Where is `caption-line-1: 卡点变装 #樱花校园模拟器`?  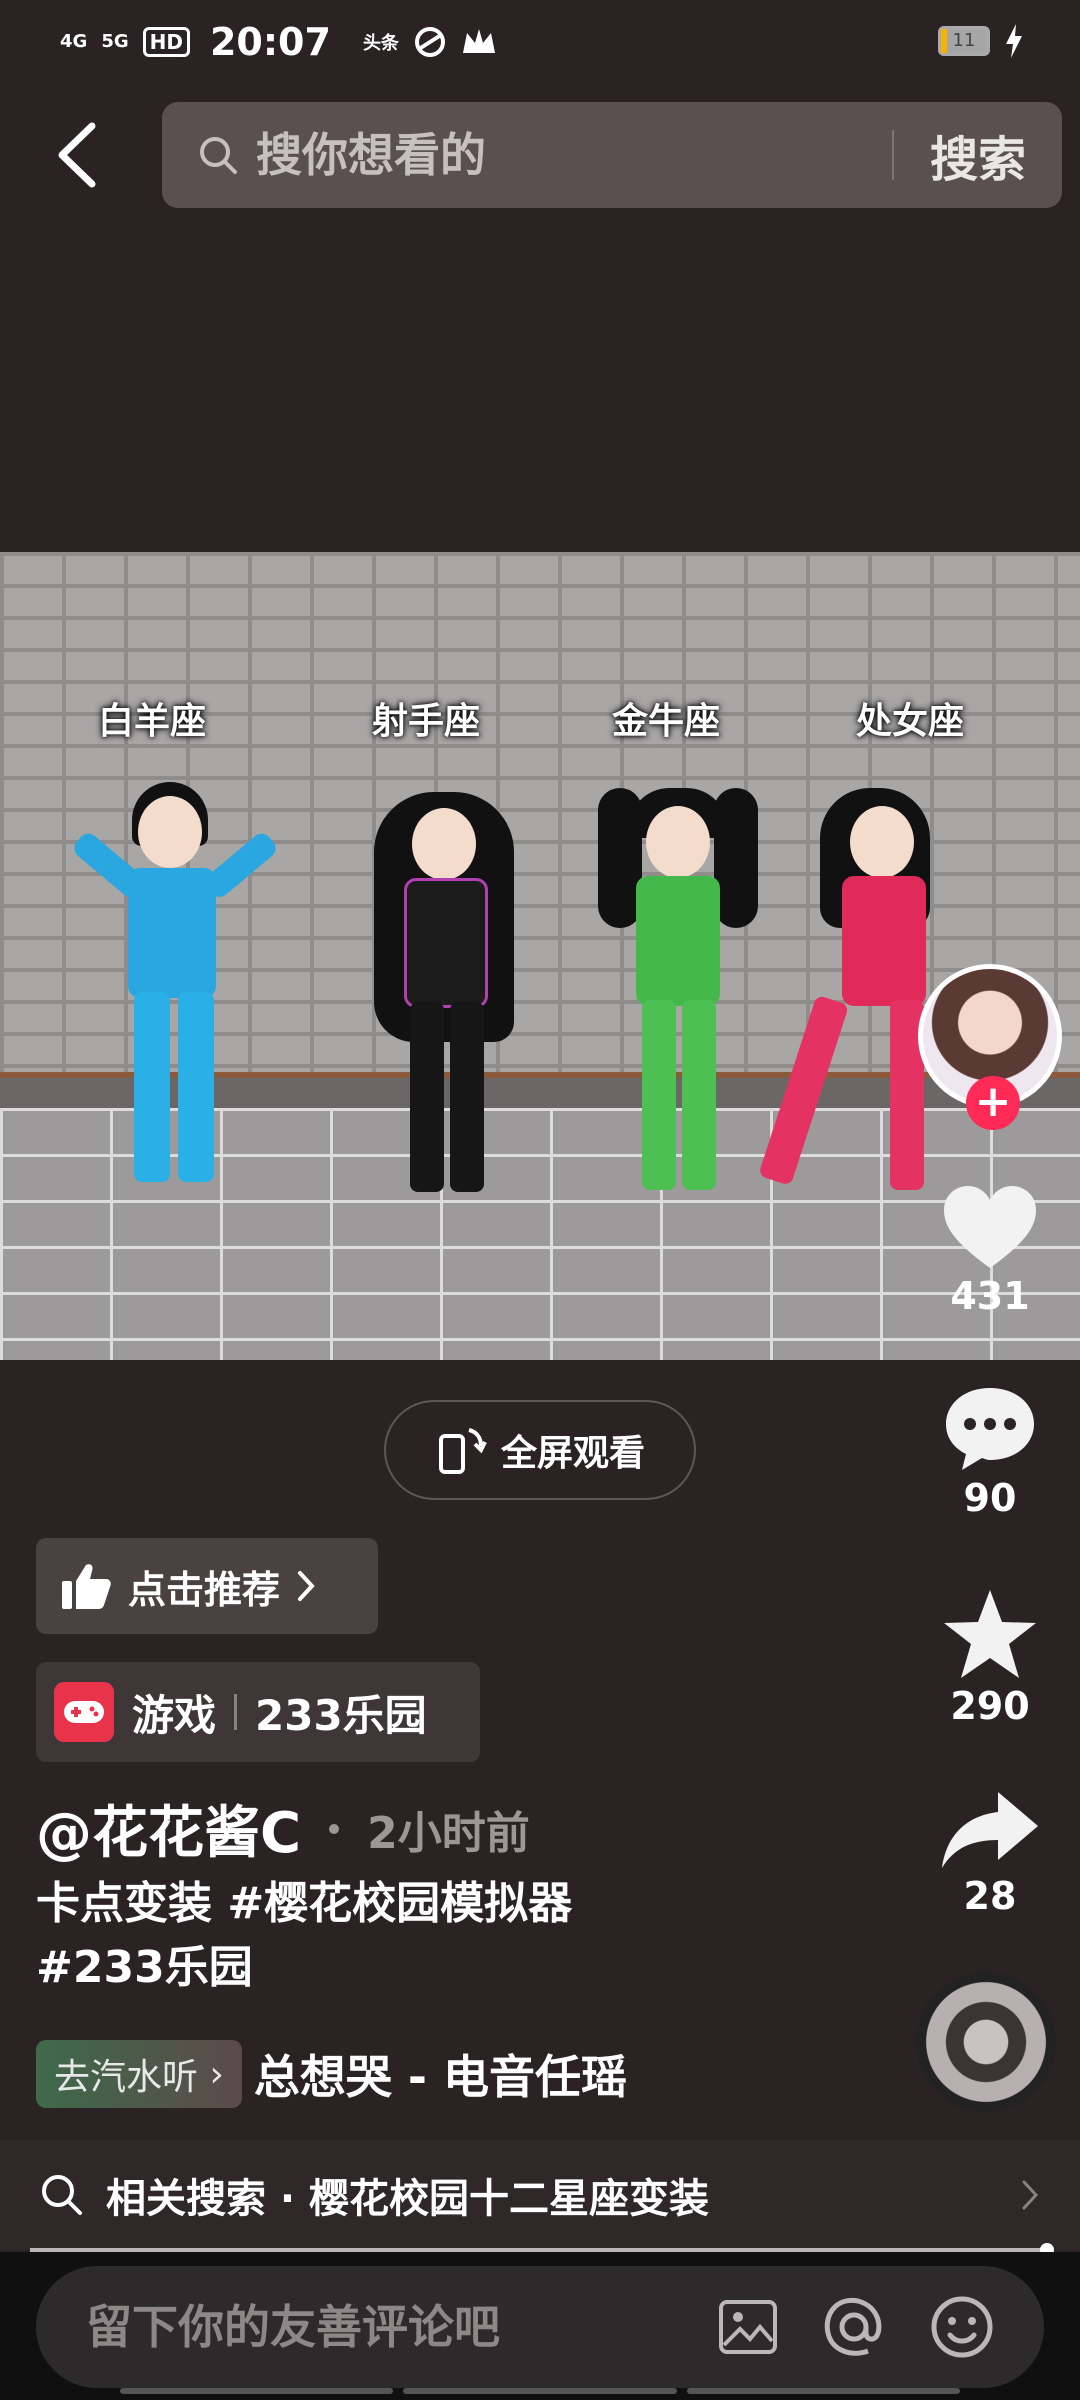
caption-line-1: 卡点变装 #樱花校园模拟器 is located at coordinates (446, 1904).